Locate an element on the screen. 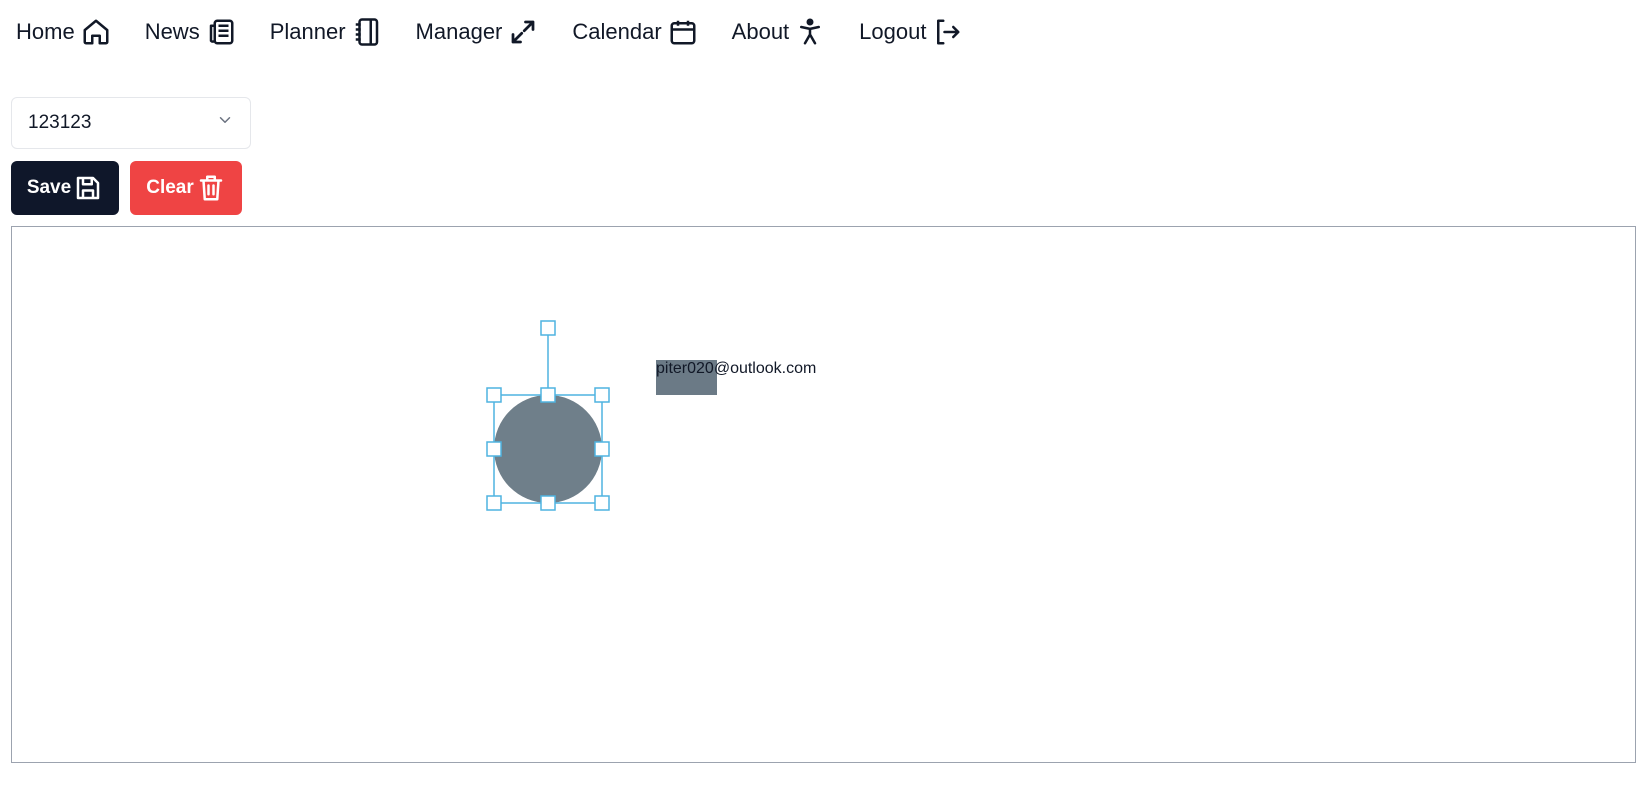 This screenshot has width=1647, height=803. nav-manager-label: Manager is located at coordinates (459, 31).